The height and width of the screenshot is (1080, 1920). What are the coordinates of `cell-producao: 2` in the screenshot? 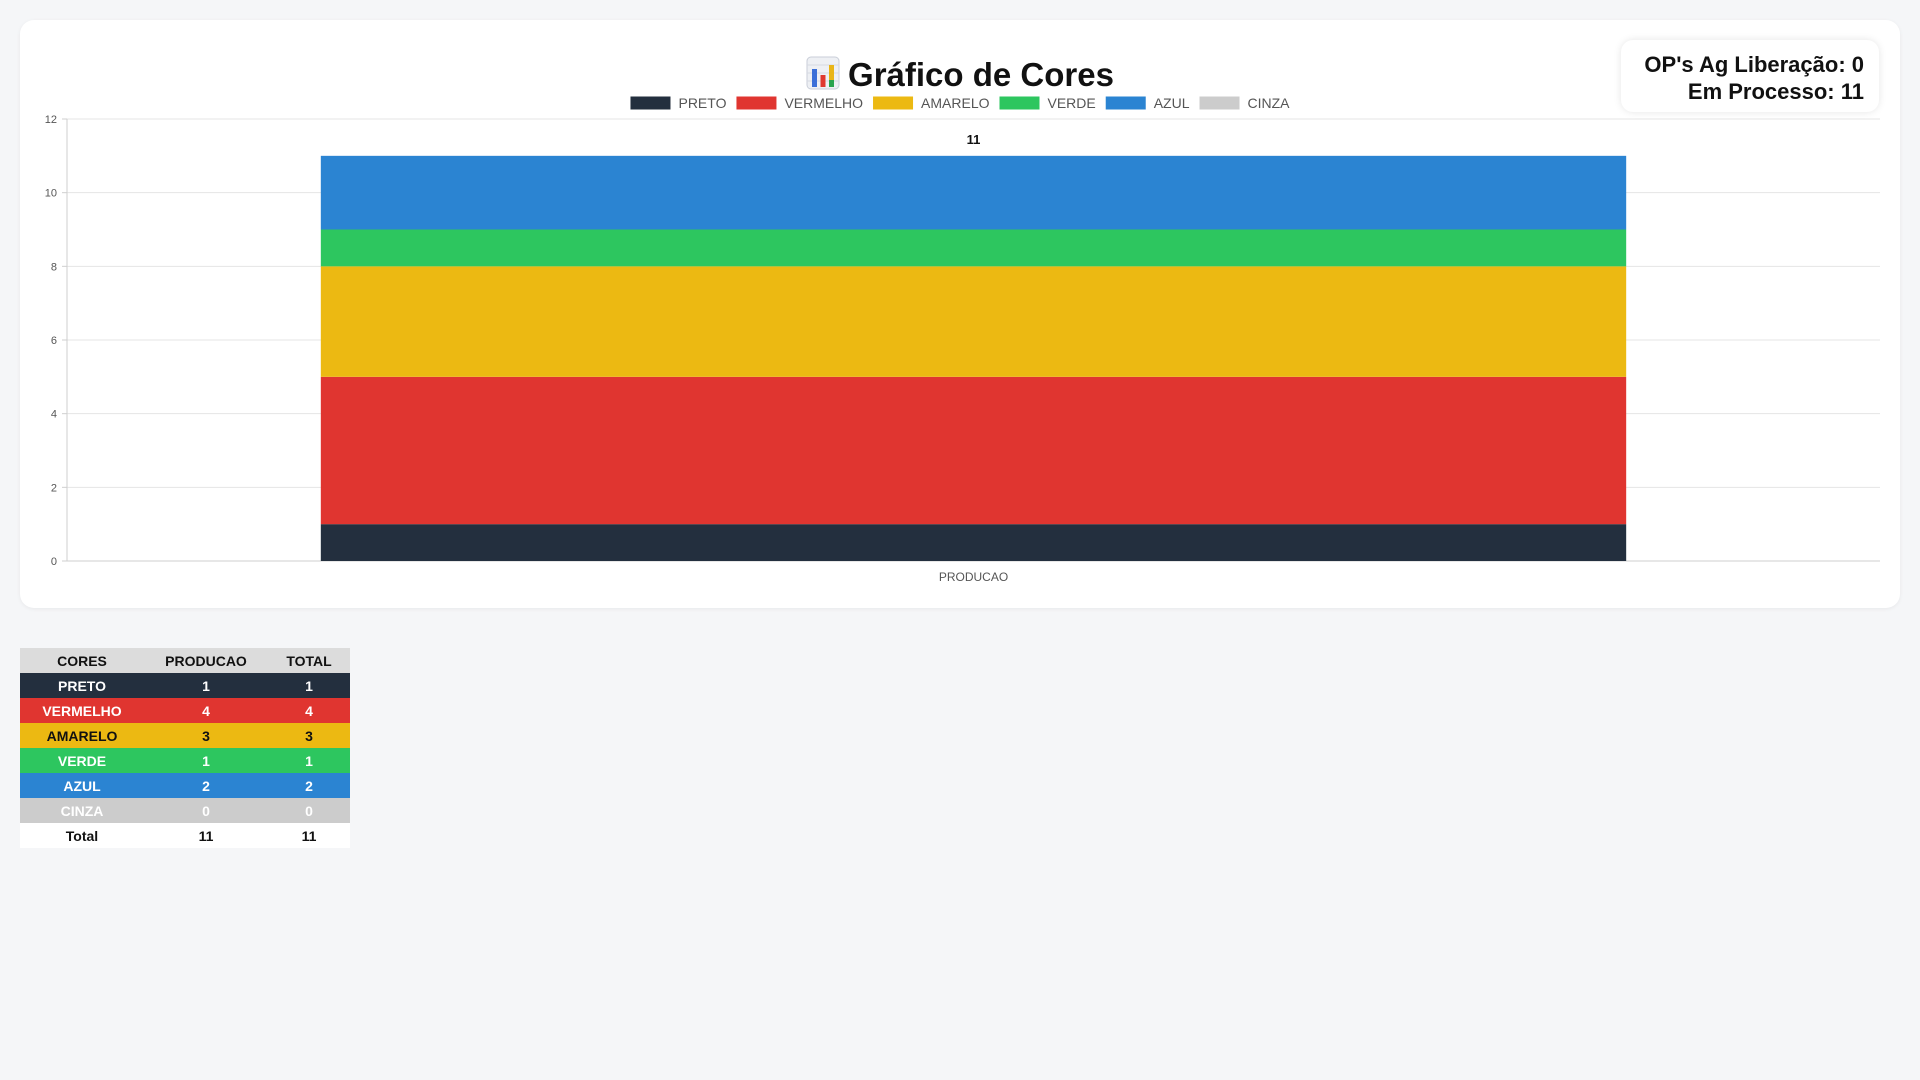 It's located at (206, 785).